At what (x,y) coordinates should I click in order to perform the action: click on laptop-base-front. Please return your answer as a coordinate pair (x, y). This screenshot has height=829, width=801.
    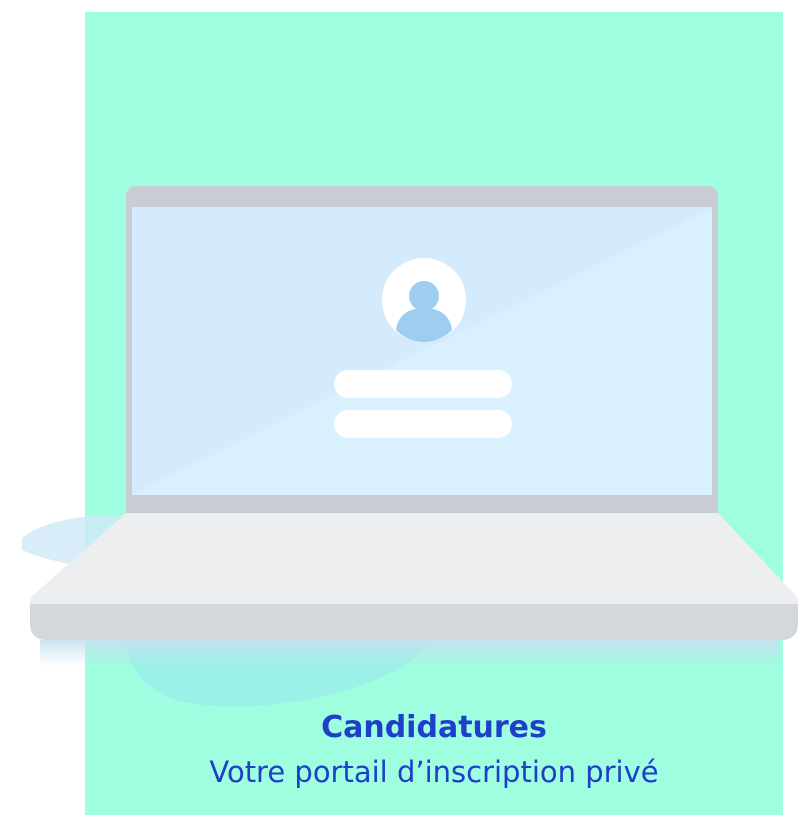
    Looking at the image, I should click on (414, 622).